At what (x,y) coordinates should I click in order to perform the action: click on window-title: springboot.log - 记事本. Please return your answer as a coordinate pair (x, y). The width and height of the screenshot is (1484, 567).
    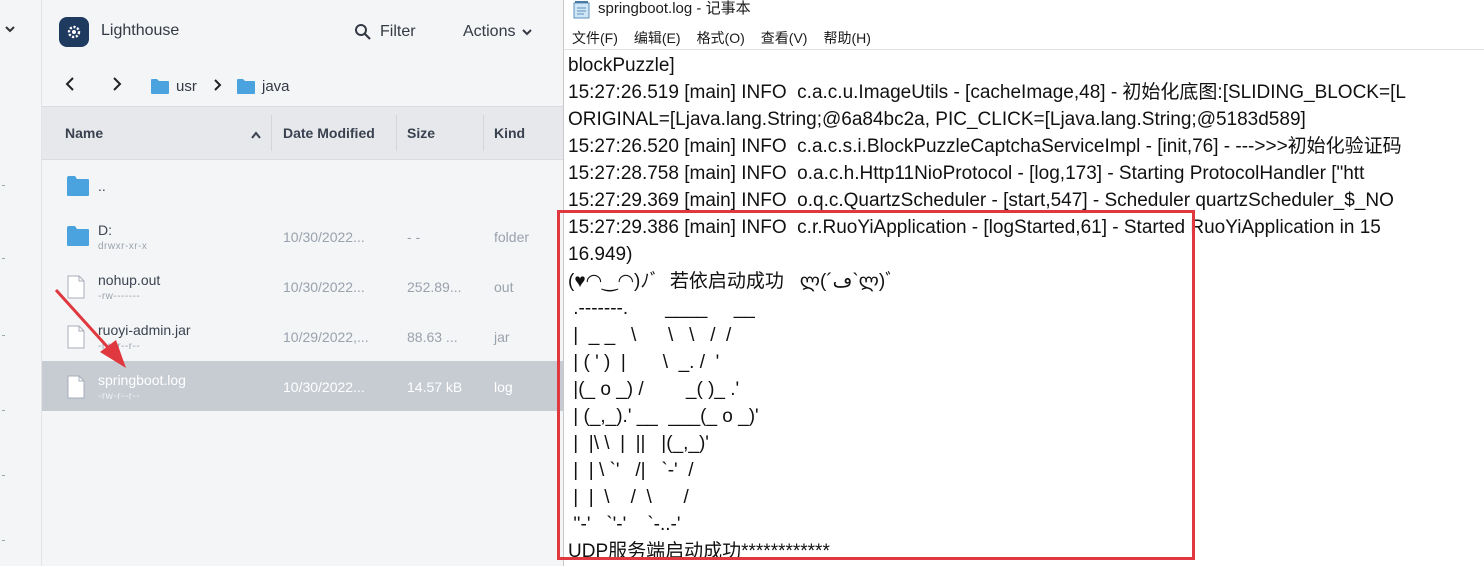
    Looking at the image, I should click on (674, 8).